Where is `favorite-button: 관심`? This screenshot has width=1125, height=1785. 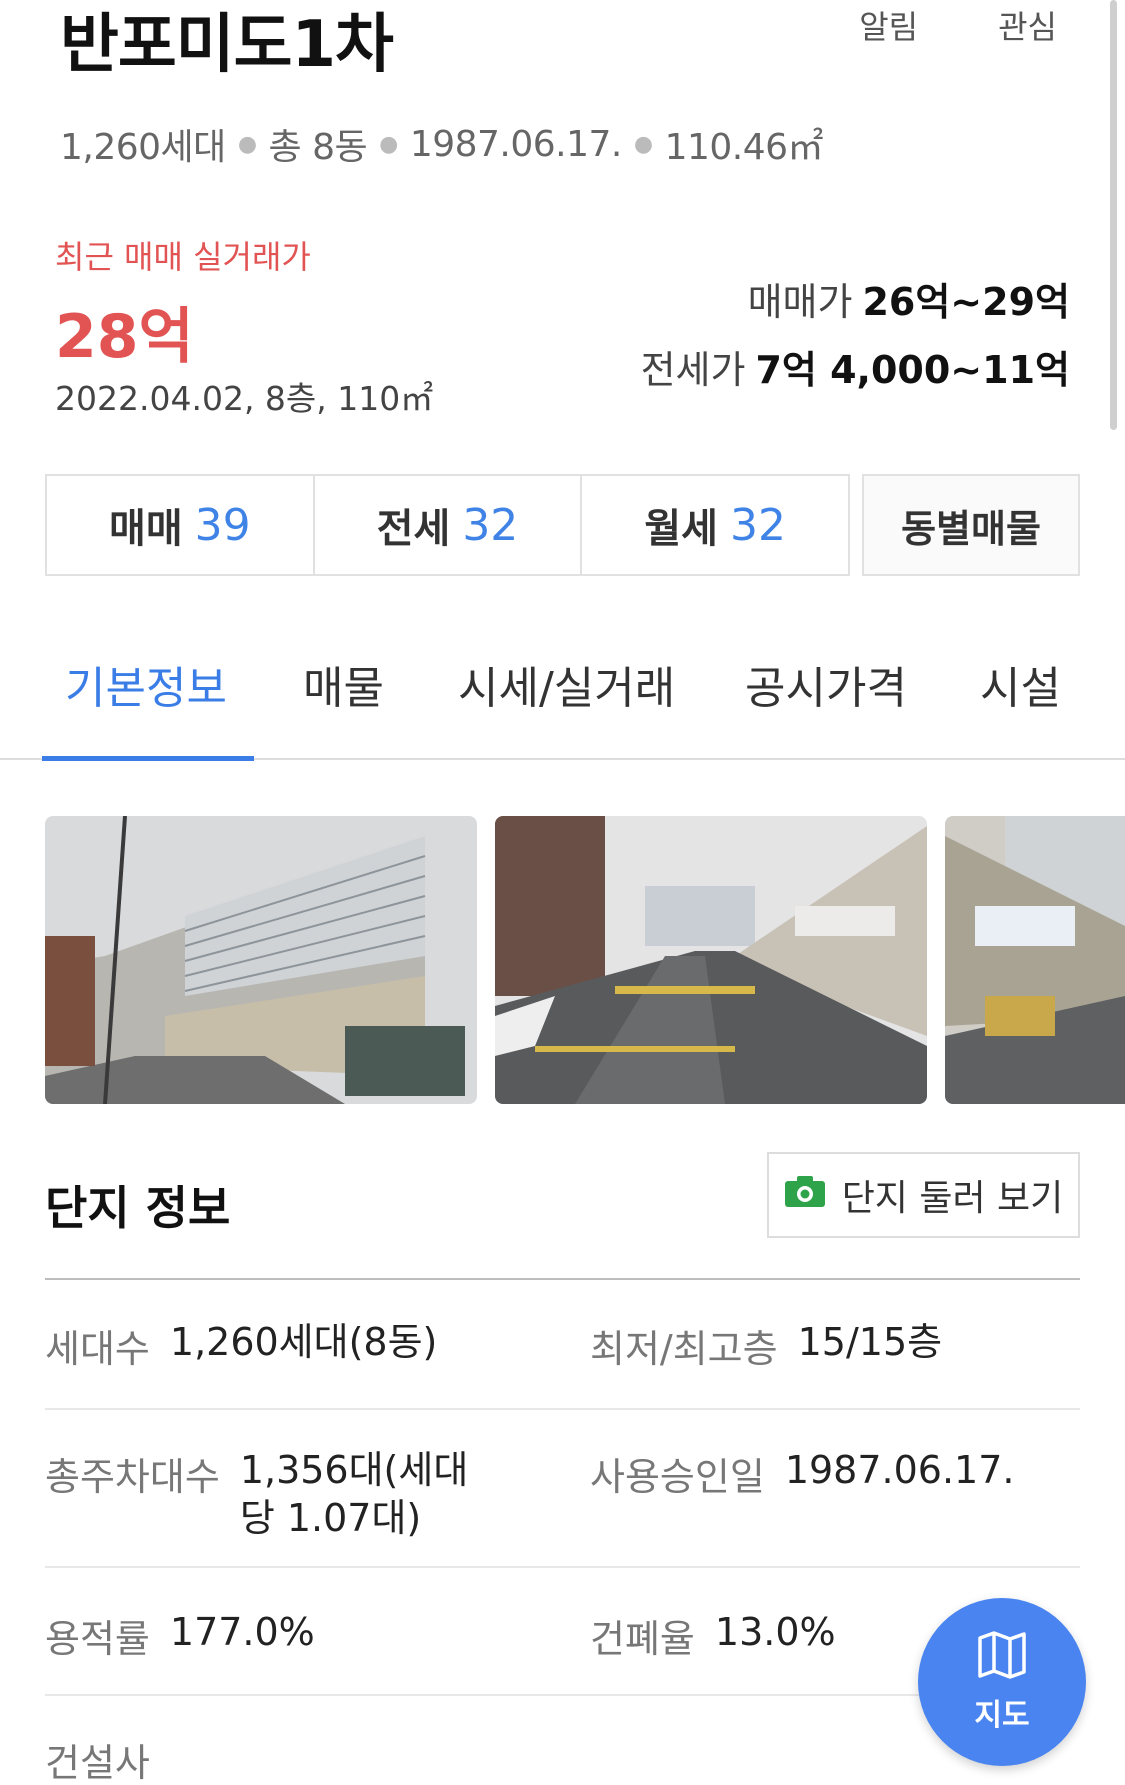
favorite-button: 관심 is located at coordinates (1027, 25).